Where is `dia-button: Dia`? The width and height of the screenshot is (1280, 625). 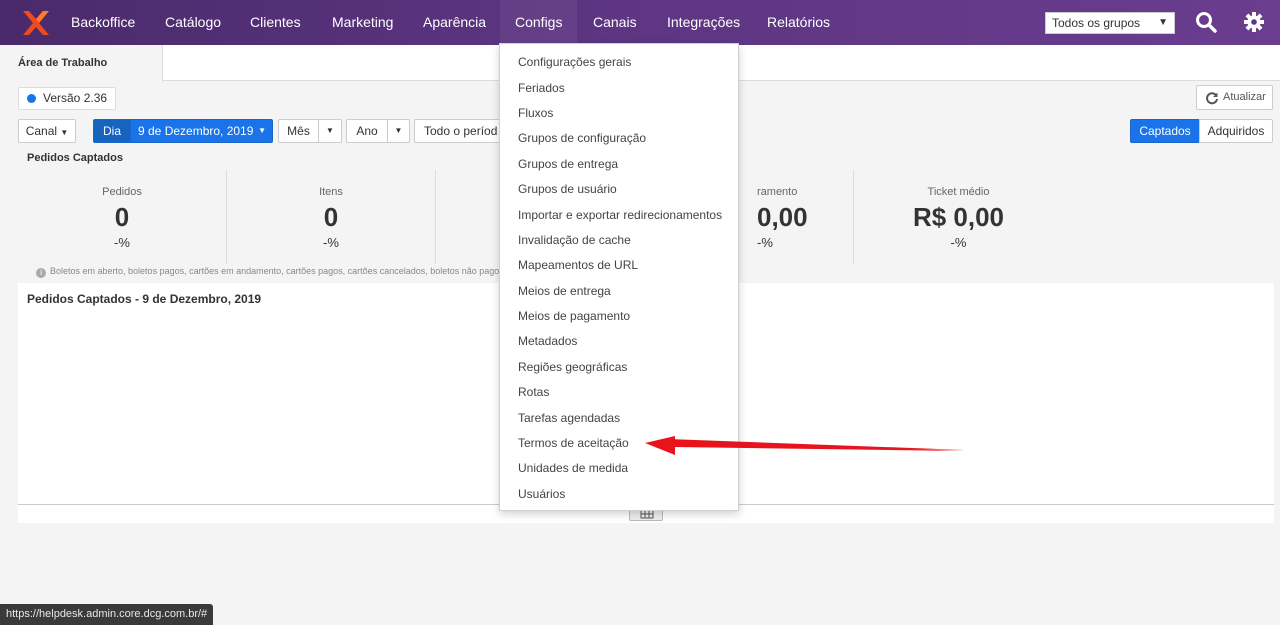 dia-button: Dia is located at coordinates (112, 131).